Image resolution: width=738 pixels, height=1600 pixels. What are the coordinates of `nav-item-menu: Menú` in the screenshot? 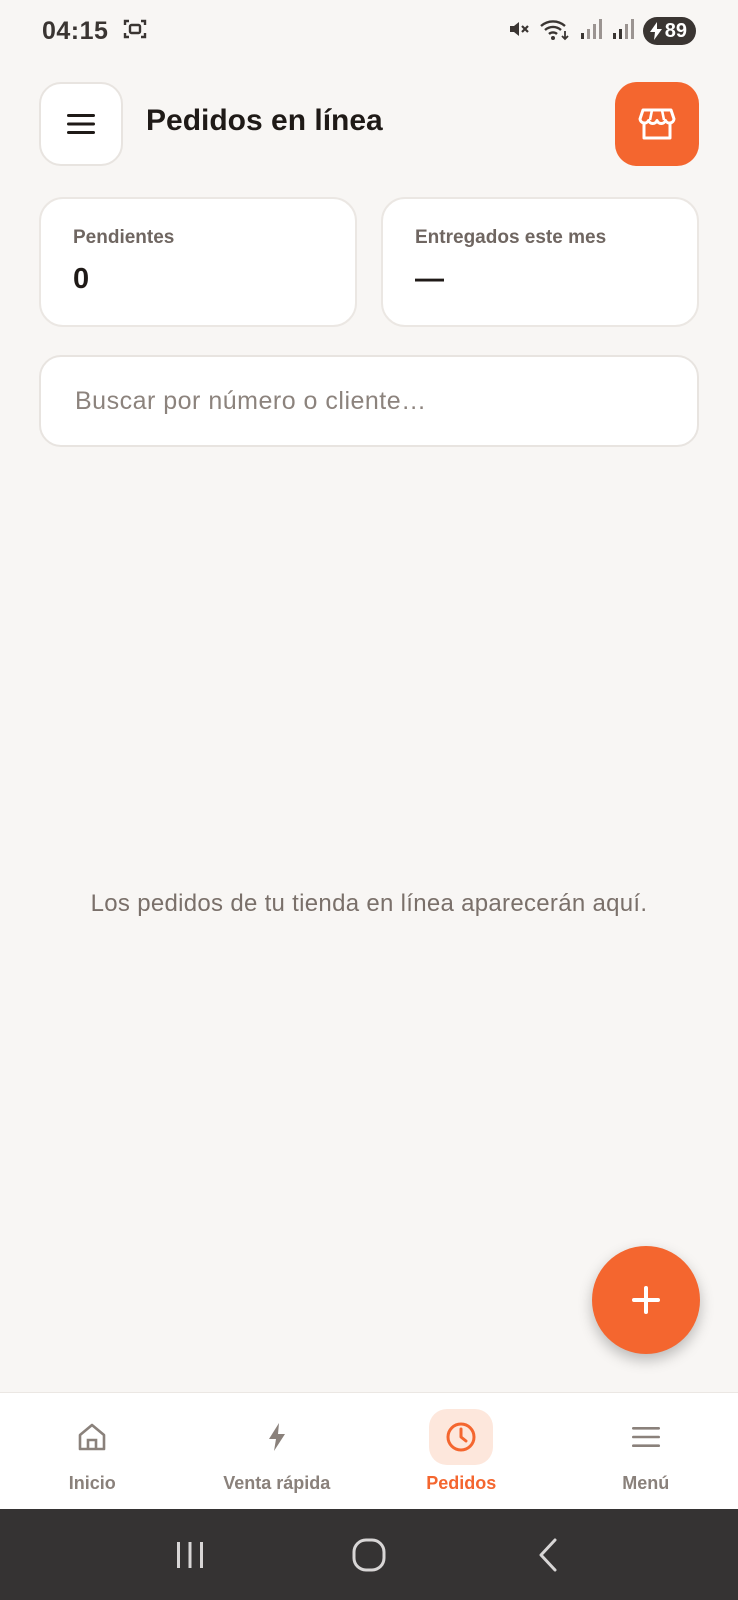 It's located at (646, 1451).